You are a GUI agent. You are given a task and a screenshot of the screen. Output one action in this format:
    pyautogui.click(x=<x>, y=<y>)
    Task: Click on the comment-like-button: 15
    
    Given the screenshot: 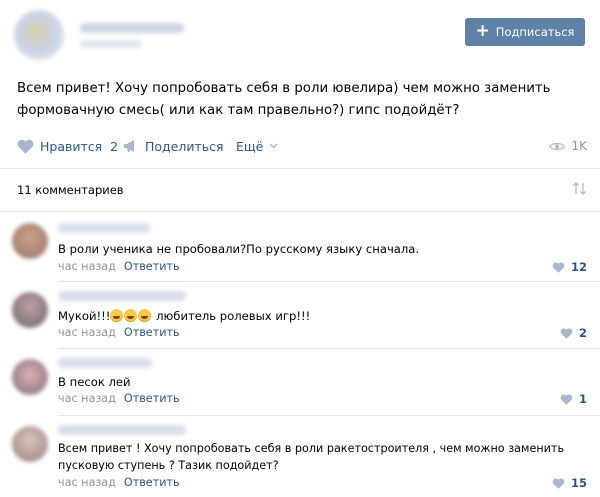 What is the action you would take?
    pyautogui.click(x=569, y=483)
    